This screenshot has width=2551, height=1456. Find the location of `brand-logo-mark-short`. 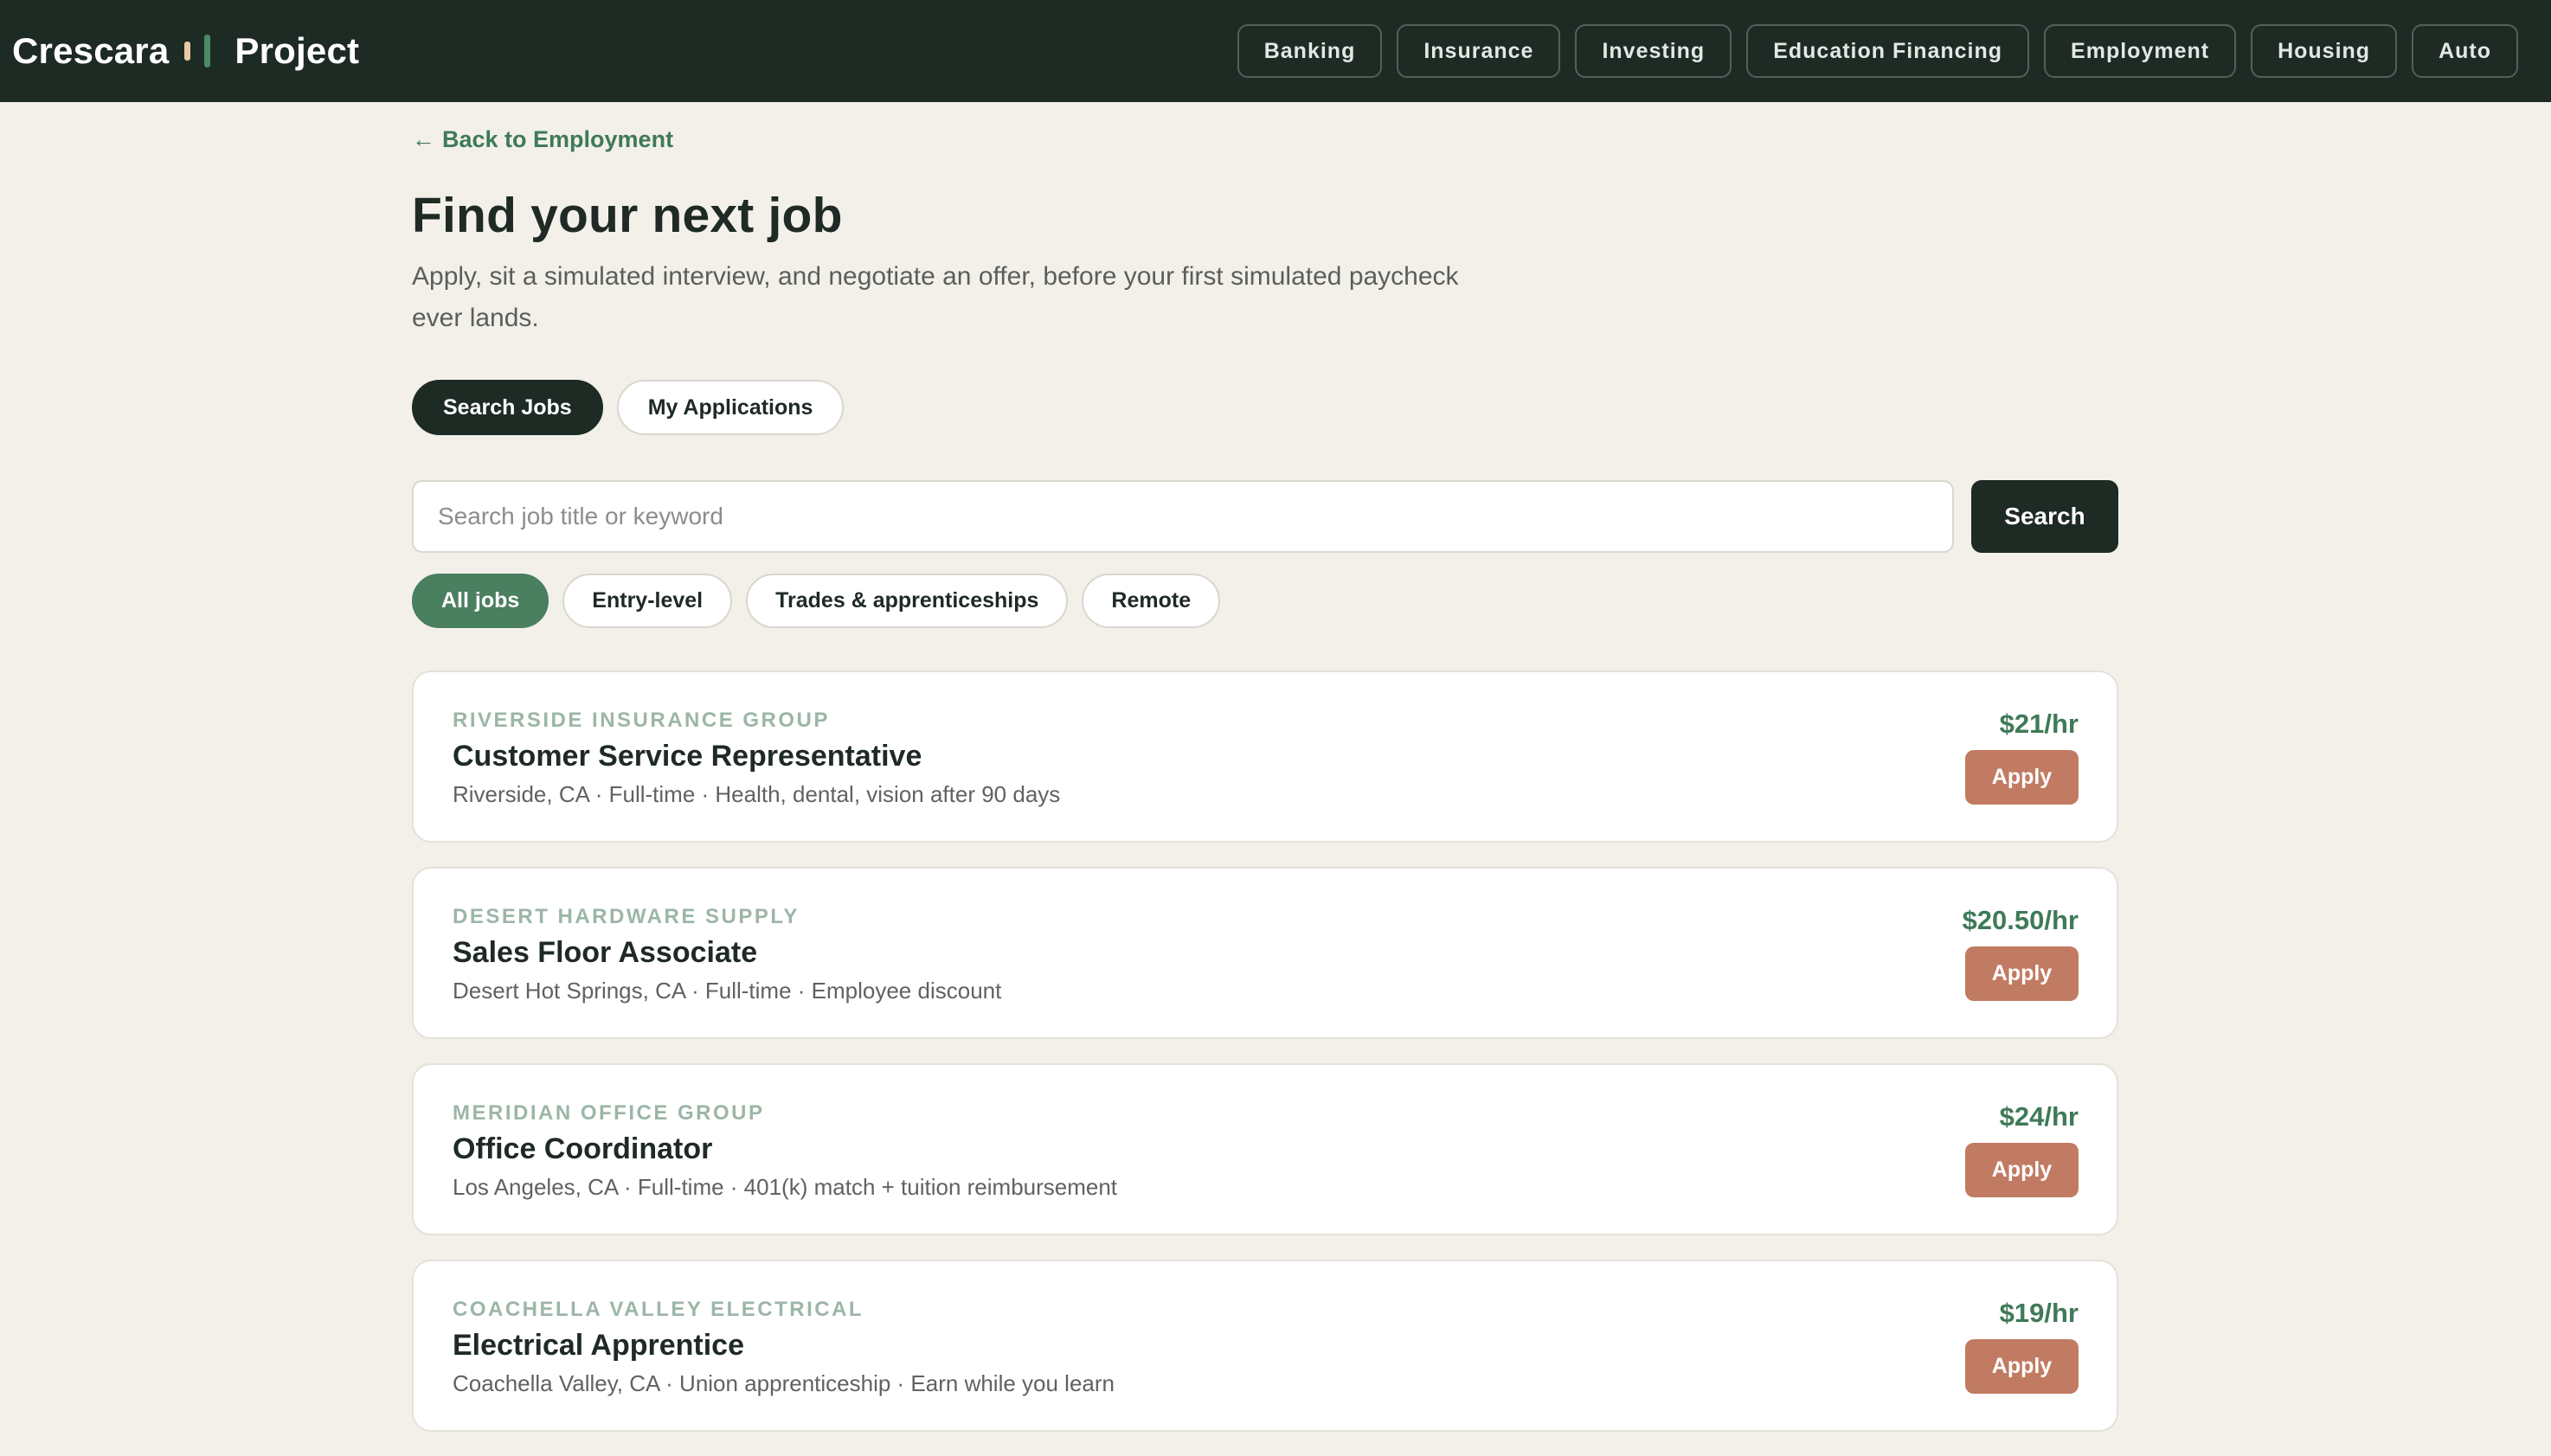

brand-logo-mark-short is located at coordinates (187, 51).